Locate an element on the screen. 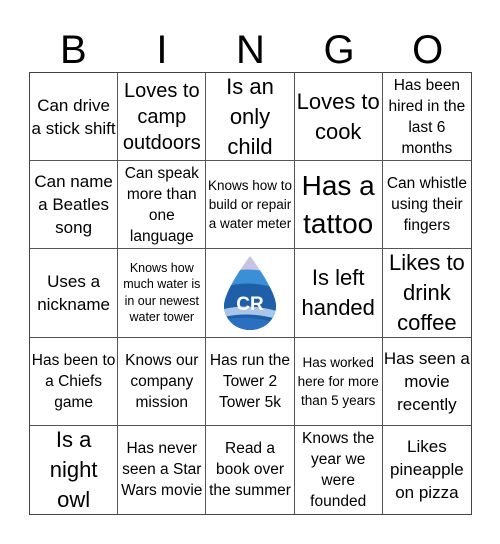 The height and width of the screenshot is (544, 500). header-letter-n: N is located at coordinates (250, 50).